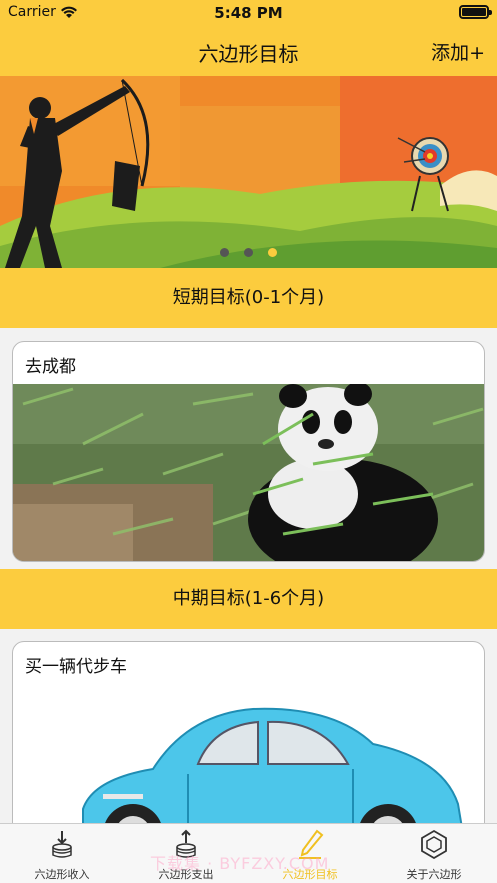 The image size is (497, 883). Describe the element at coordinates (248, 599) in the screenshot. I see `section-header-mid-term: 中期目标(1-6个月)` at that location.